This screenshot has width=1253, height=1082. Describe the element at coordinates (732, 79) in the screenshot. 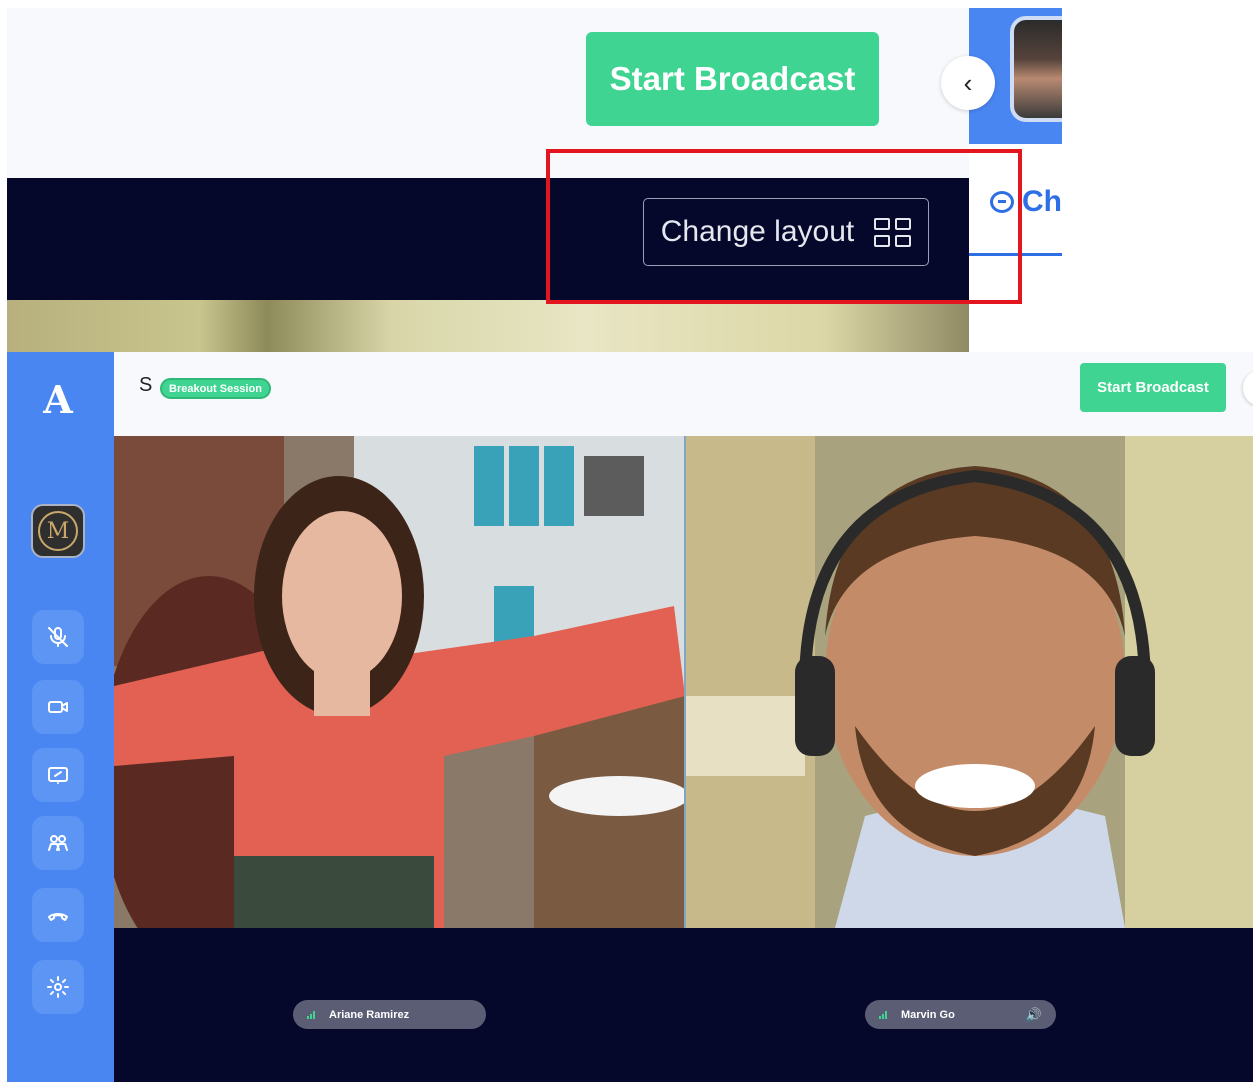

I see `zoom-start-broadcast-button: Start Broadcast` at that location.